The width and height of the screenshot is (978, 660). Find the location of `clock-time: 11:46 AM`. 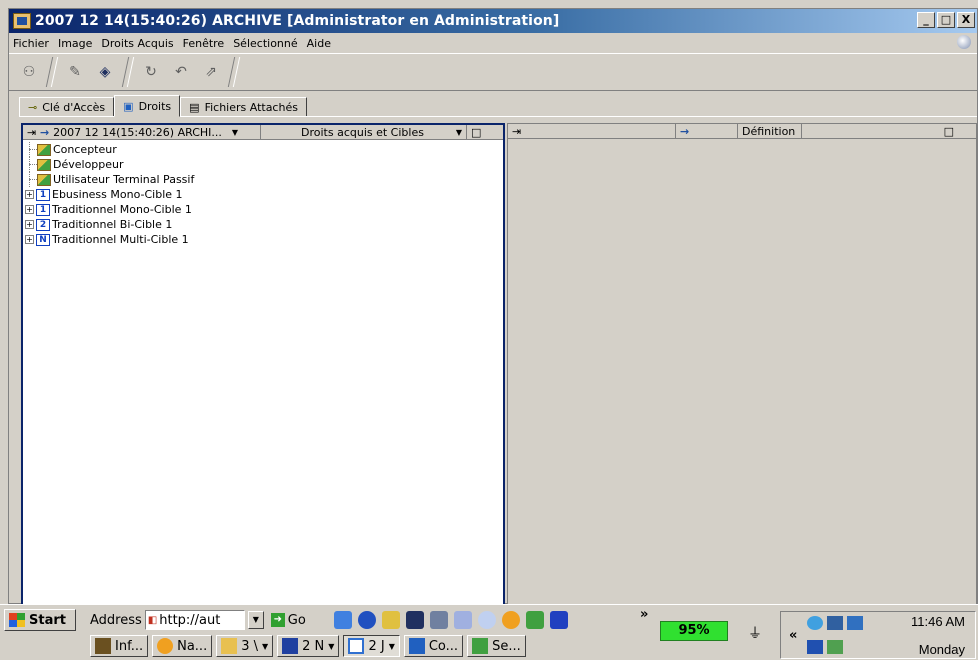

clock-time: 11:46 AM is located at coordinates (938, 621).